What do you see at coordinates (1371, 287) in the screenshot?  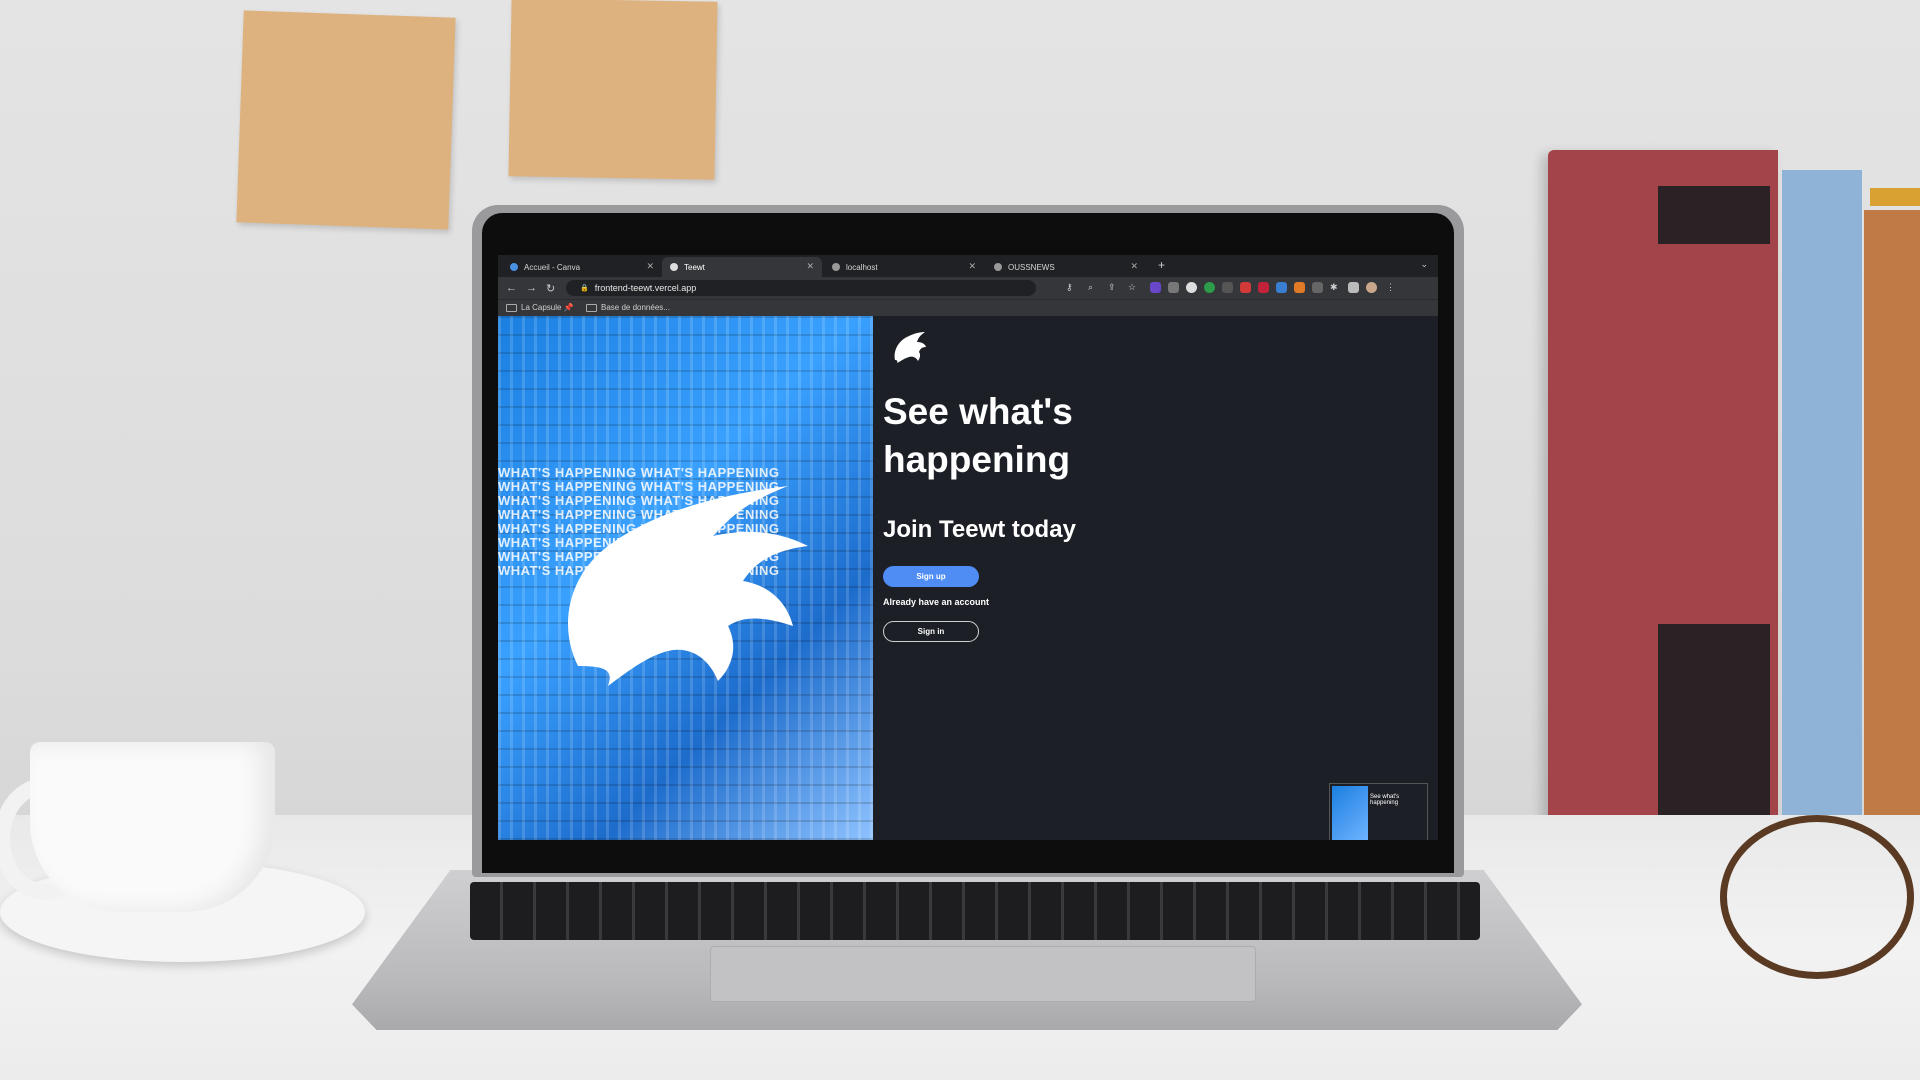 I see `avatar` at bounding box center [1371, 287].